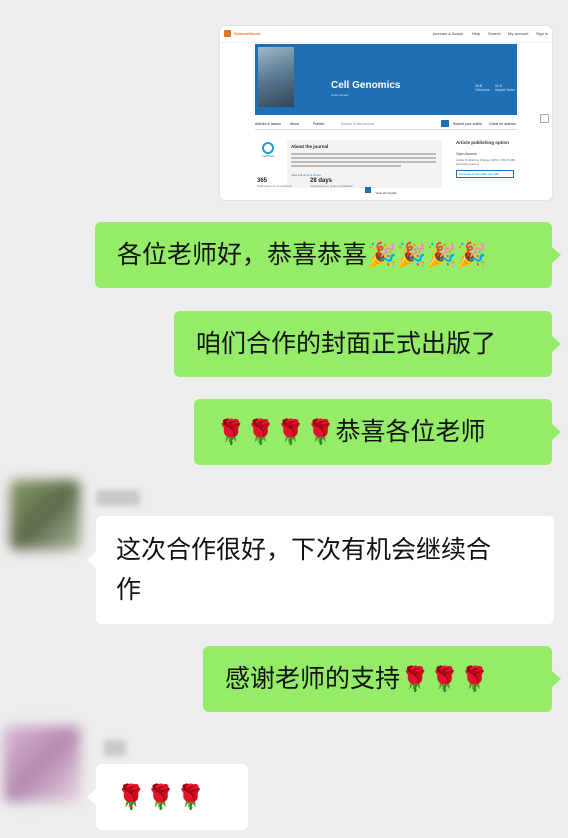 This screenshot has height=838, width=568. I want to click on journal-subtitle: Open access, so click(340, 95).